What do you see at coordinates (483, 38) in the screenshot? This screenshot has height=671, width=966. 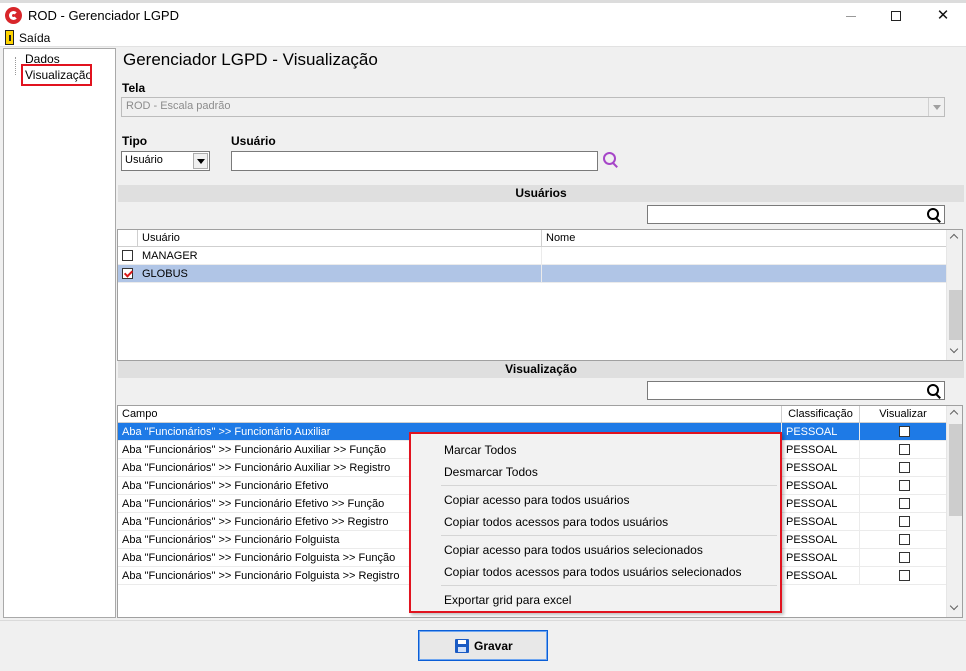 I see `menu-bar: Saída` at bounding box center [483, 38].